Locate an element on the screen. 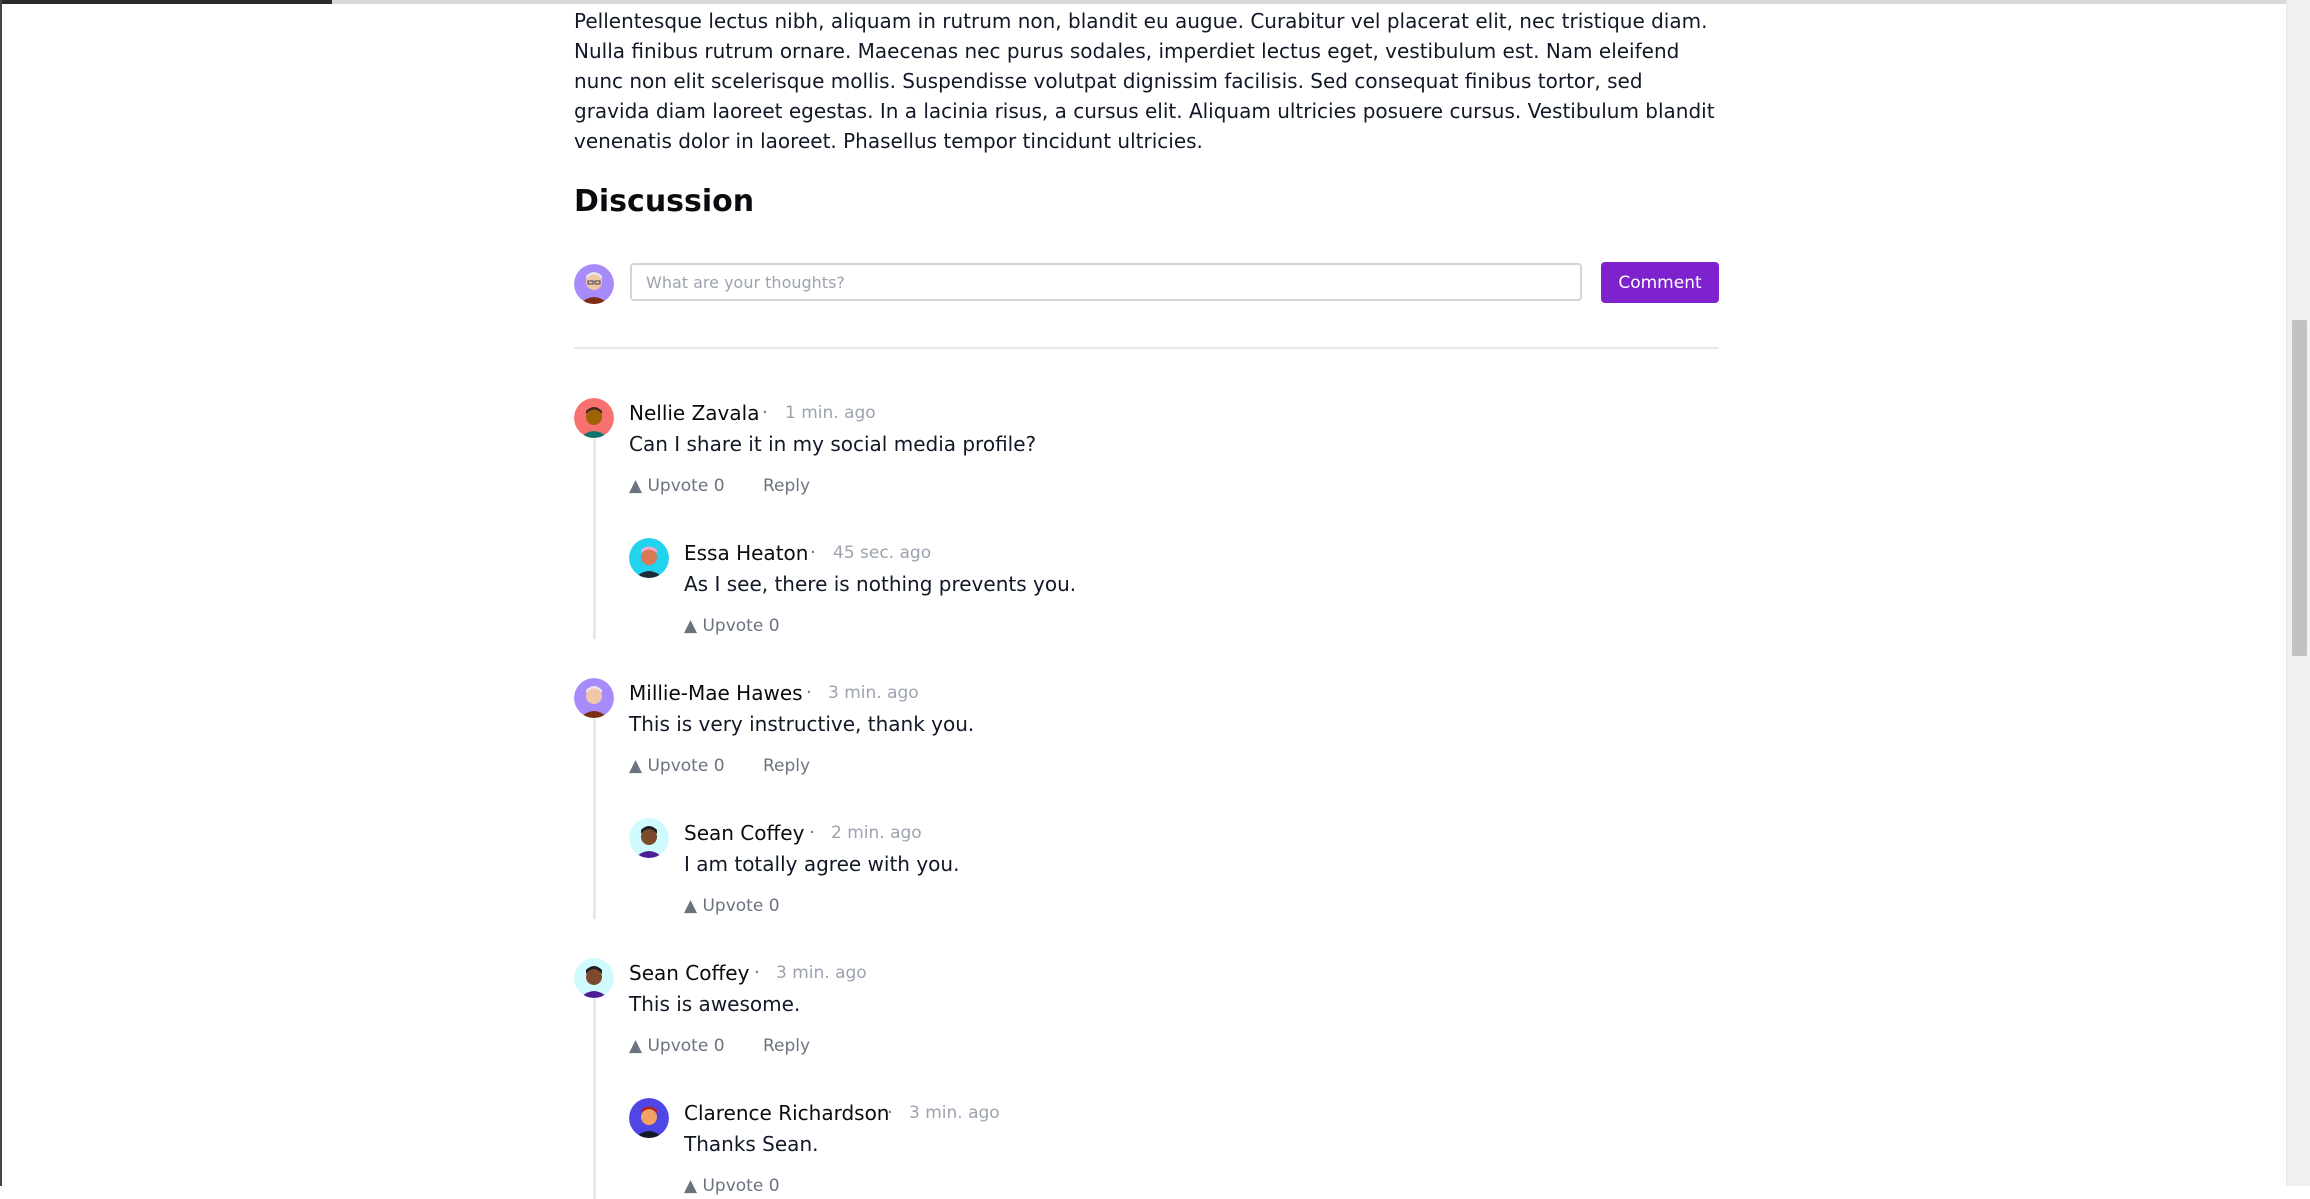 This screenshot has height=1199, width=2310. comment-author: Clarence Richardson is located at coordinates (786, 1113).